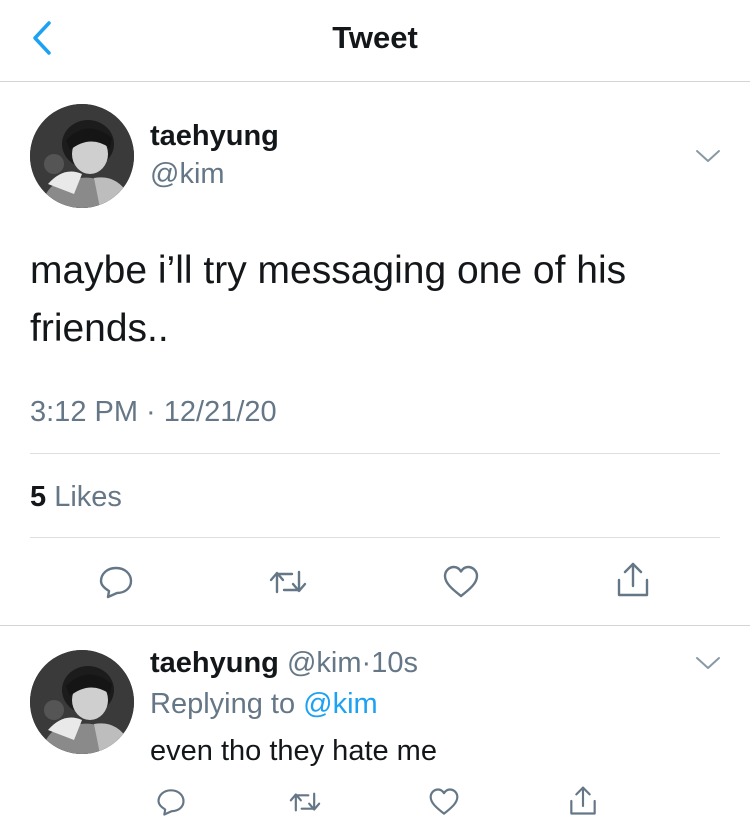 The image size is (750, 832). I want to click on share-button, so click(633, 580).